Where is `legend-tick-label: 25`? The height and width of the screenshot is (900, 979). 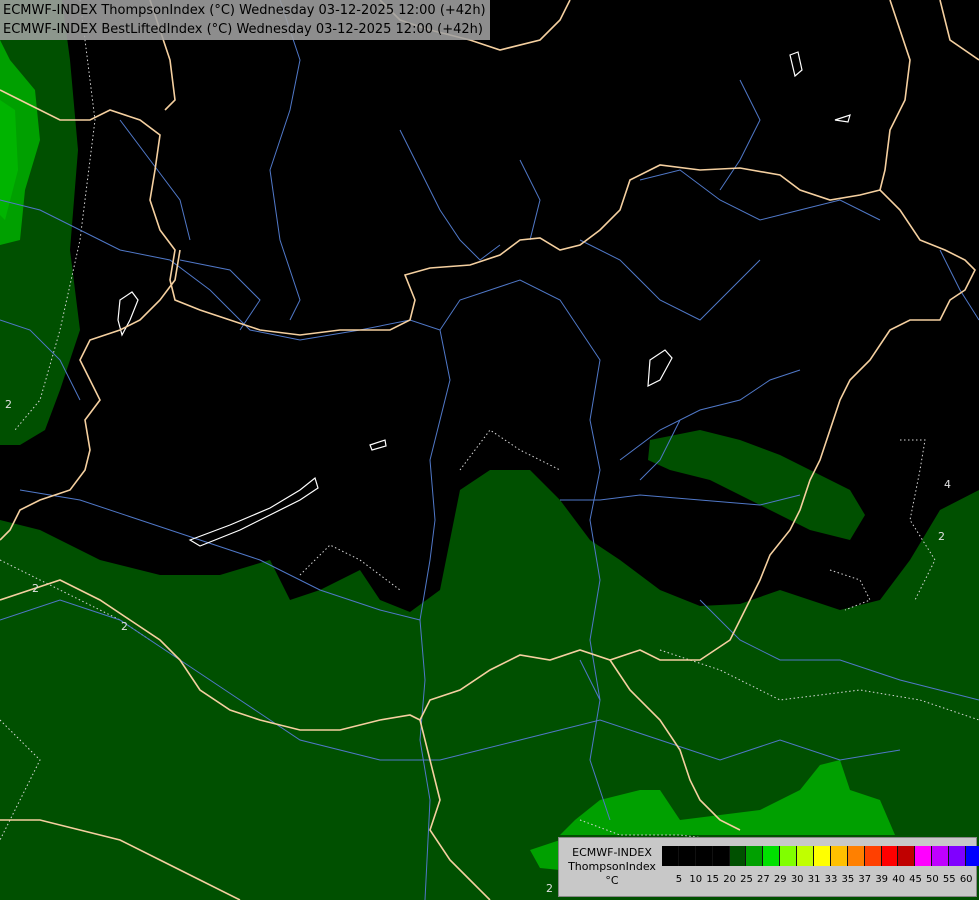 legend-tick-label: 25 is located at coordinates (746, 879).